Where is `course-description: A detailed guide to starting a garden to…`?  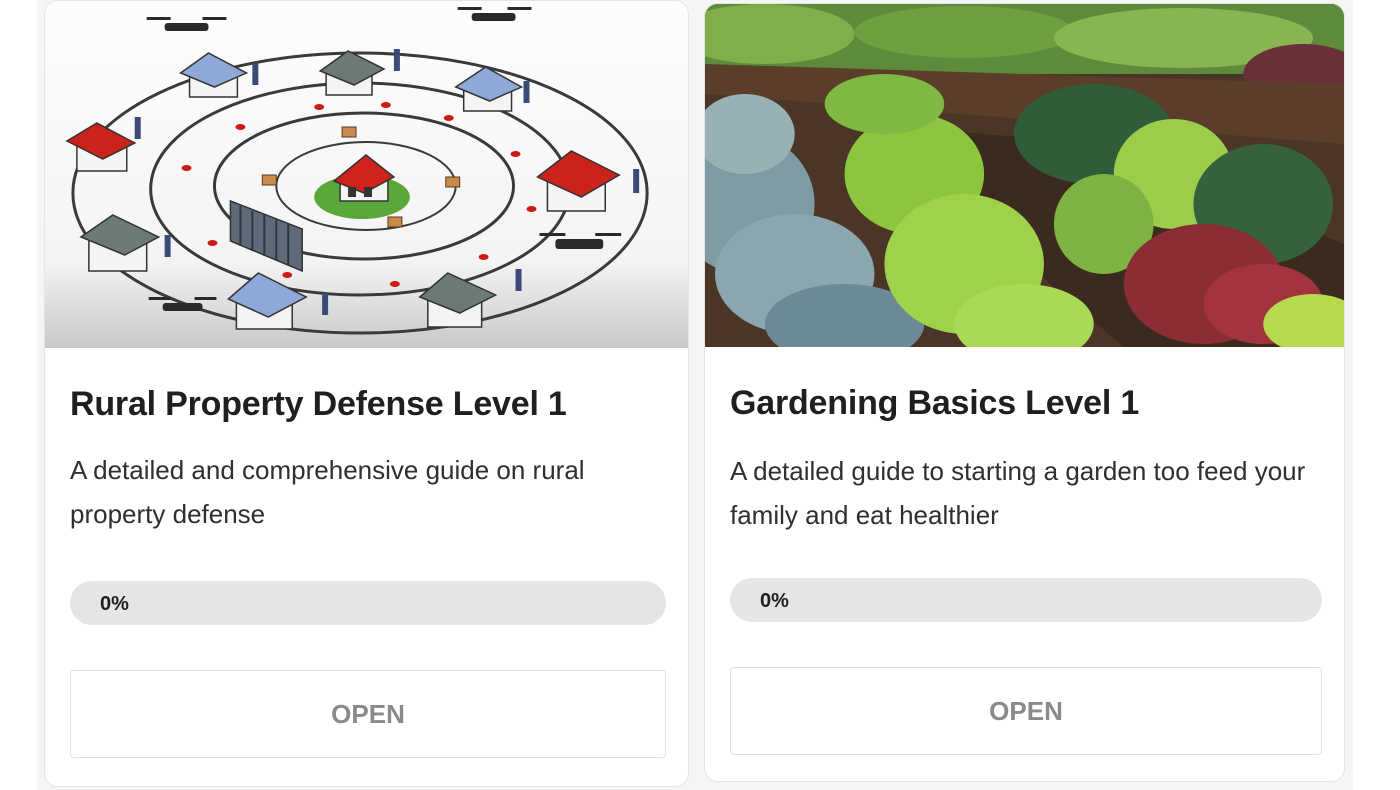
course-description: A detailed guide to starting a garden to… is located at coordinates (1018, 493).